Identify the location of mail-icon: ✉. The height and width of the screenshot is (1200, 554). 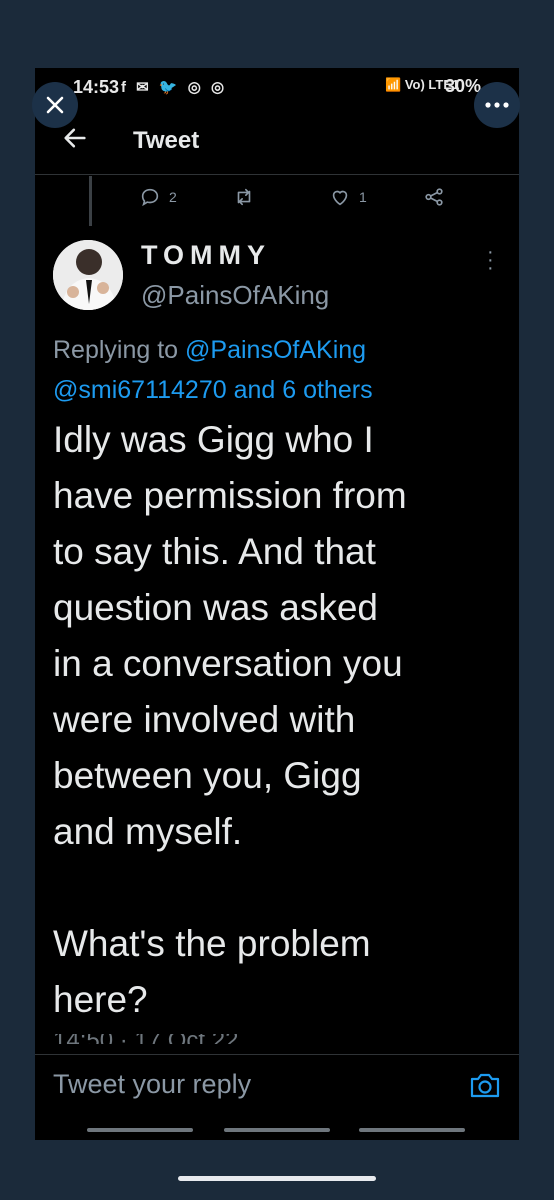
(144, 87).